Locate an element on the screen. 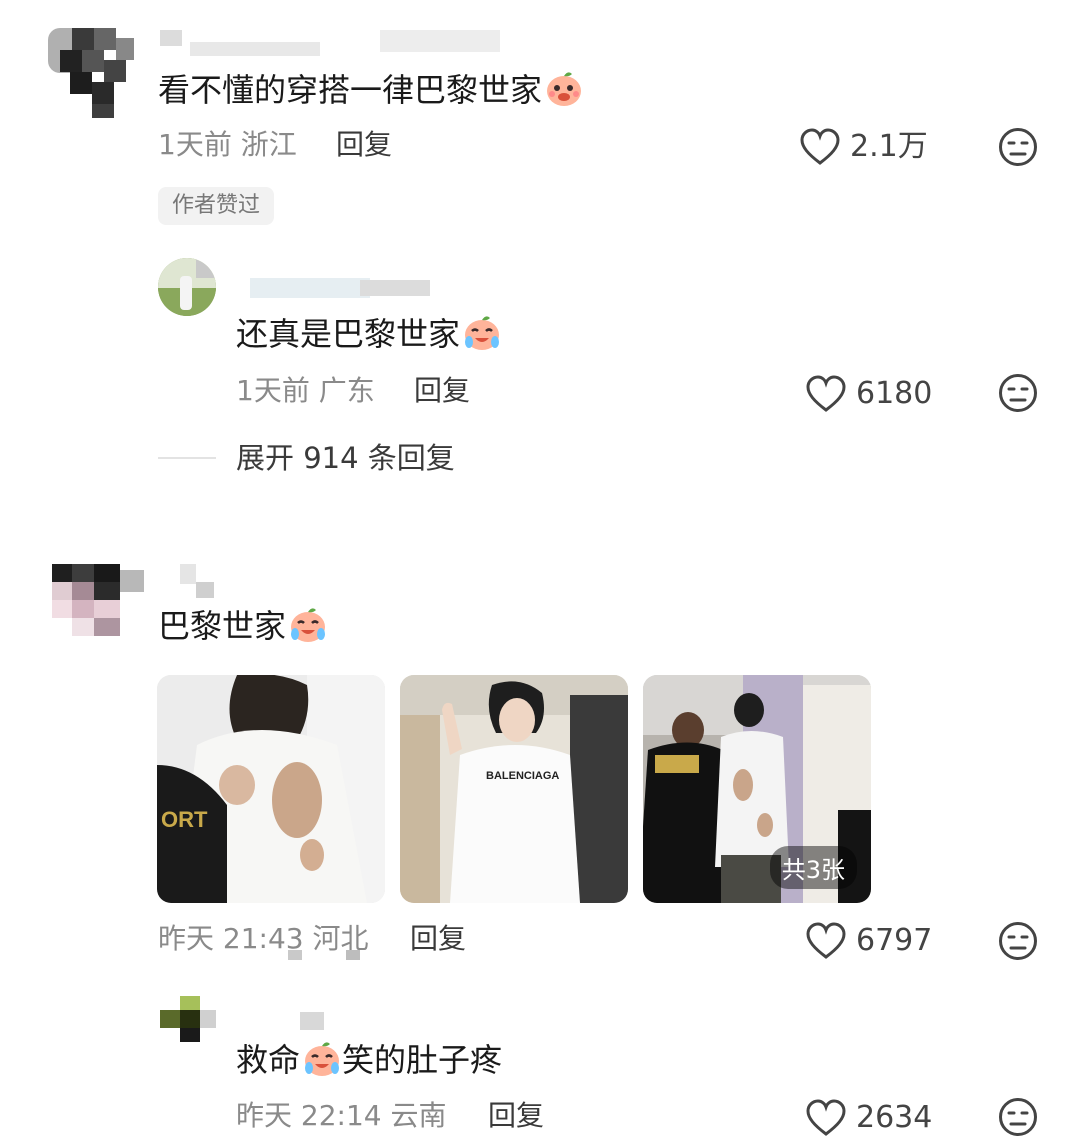 The width and height of the screenshot is (1080, 1137). like-count: 2.1万 is located at coordinates (889, 146).